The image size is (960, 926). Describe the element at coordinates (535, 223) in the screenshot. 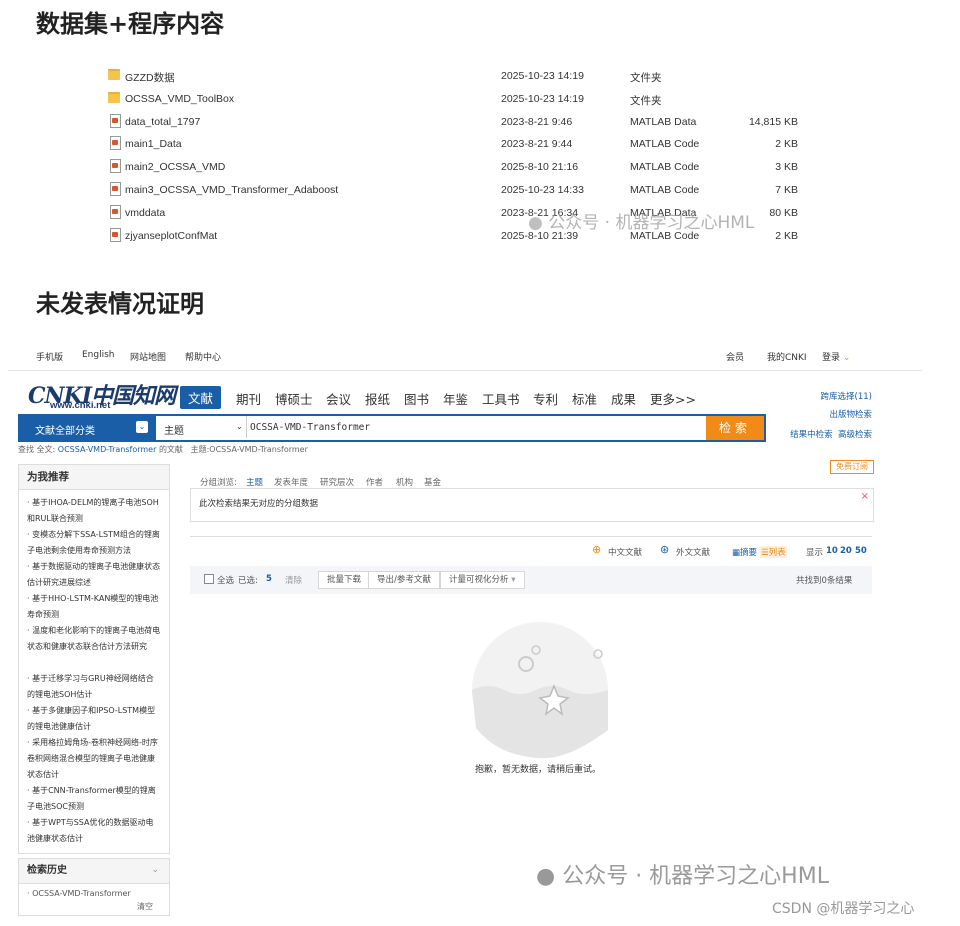

I see `wechat-icon: ●` at that location.